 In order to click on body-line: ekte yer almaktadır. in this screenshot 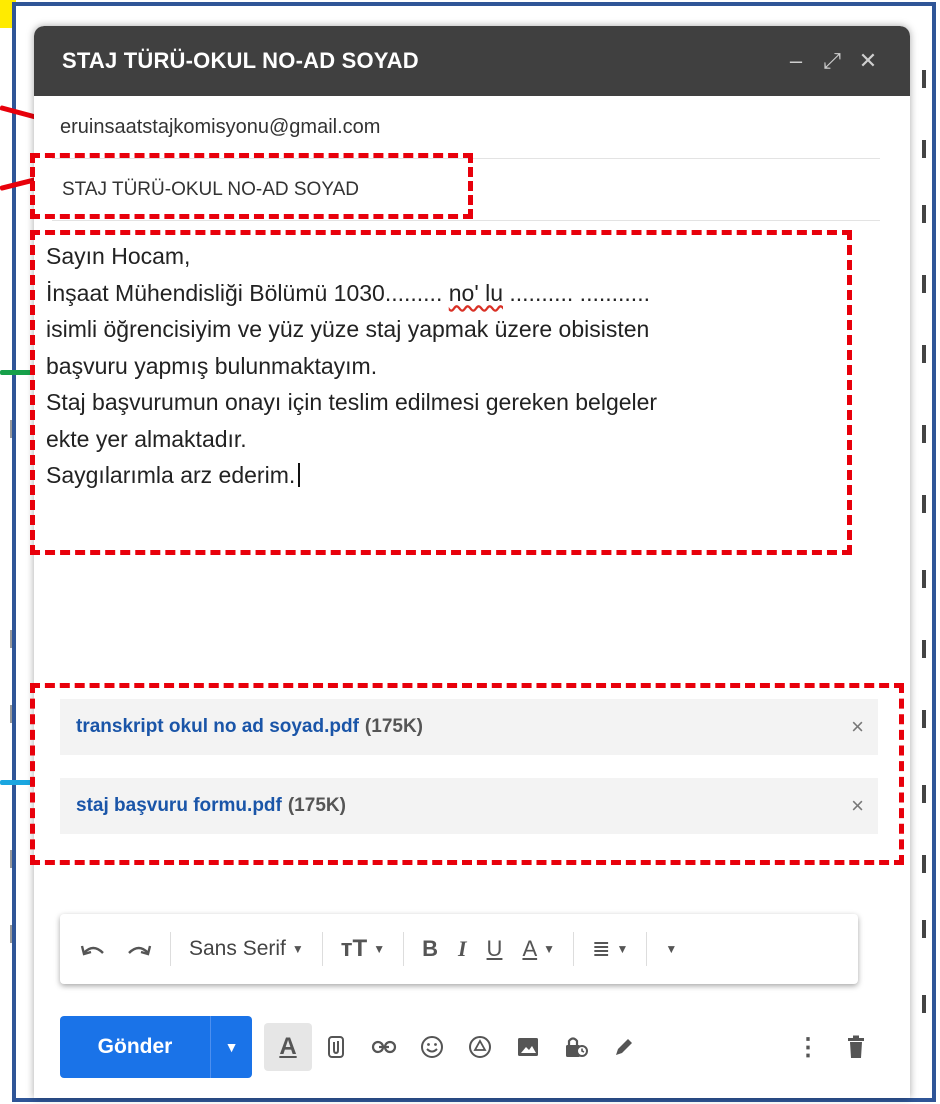, I will do `click(146, 438)`.